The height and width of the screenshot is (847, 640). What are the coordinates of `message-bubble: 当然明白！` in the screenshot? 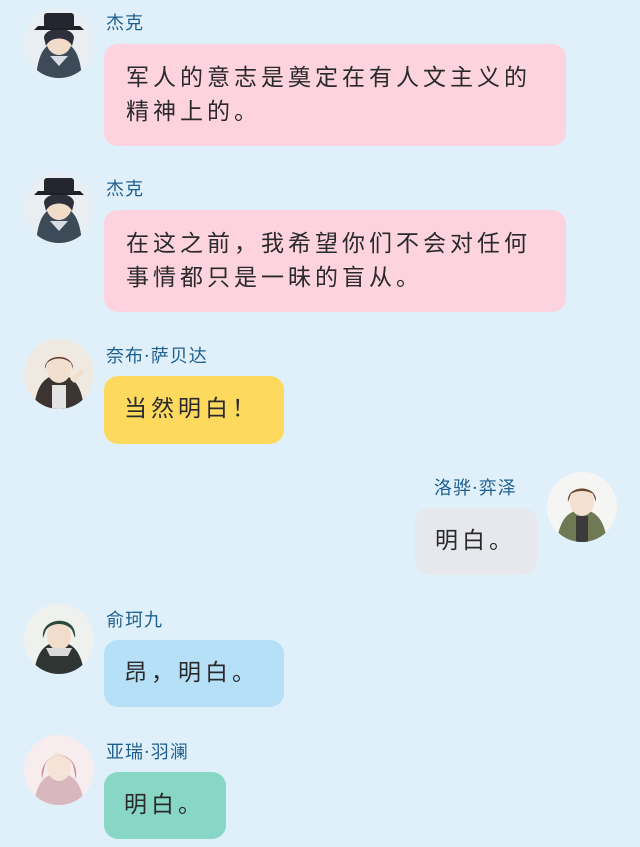 It's located at (194, 410).